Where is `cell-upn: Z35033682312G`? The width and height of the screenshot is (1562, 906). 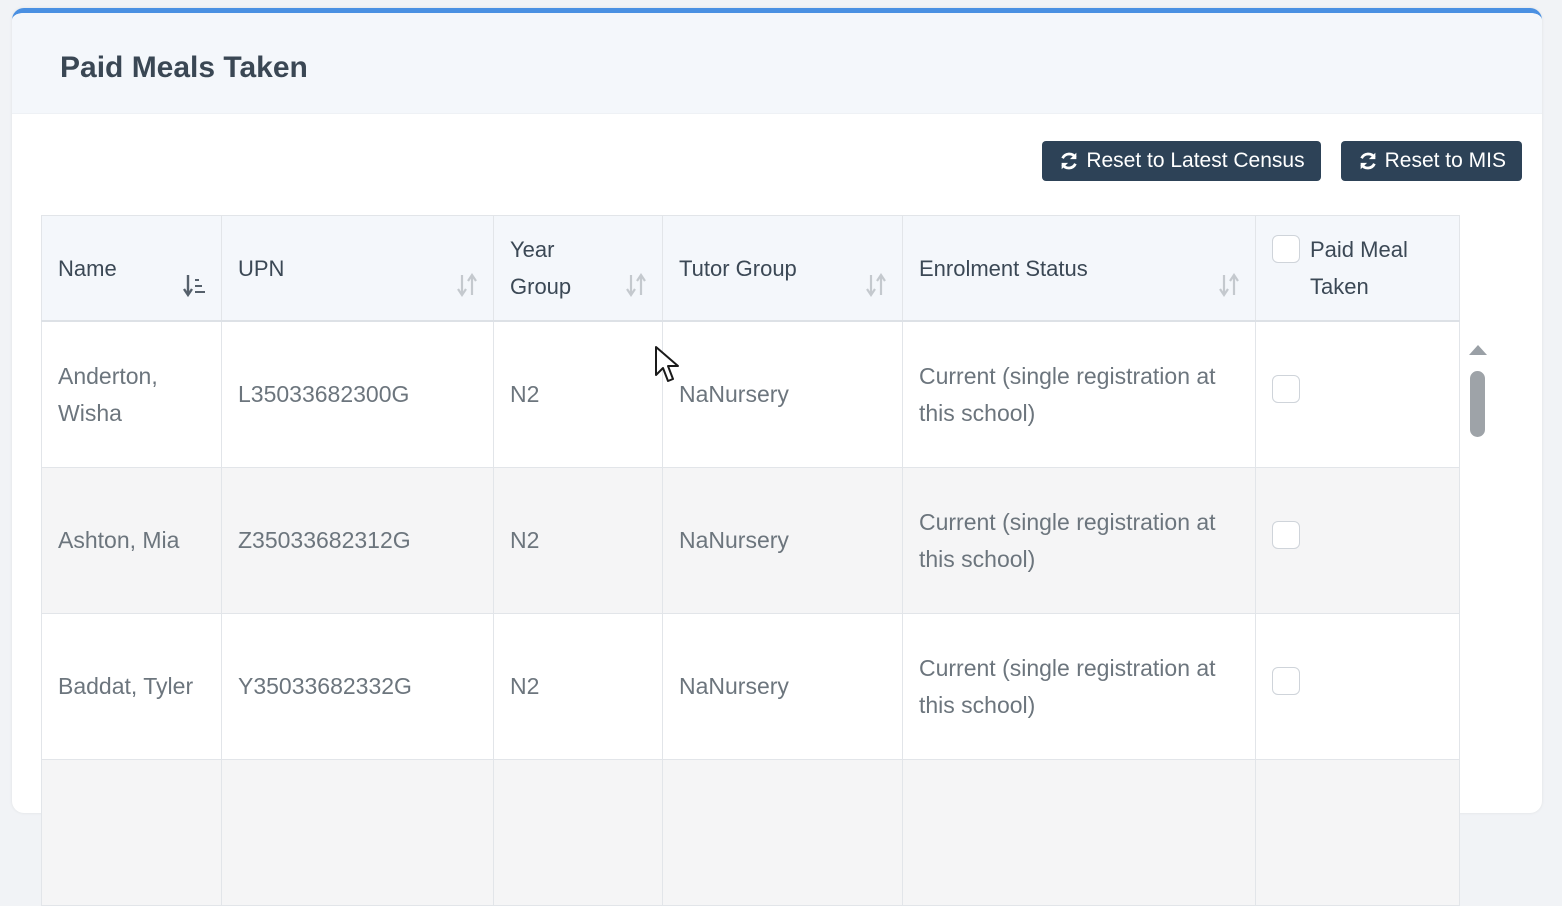 cell-upn: Z35033682312G is located at coordinates (357, 540).